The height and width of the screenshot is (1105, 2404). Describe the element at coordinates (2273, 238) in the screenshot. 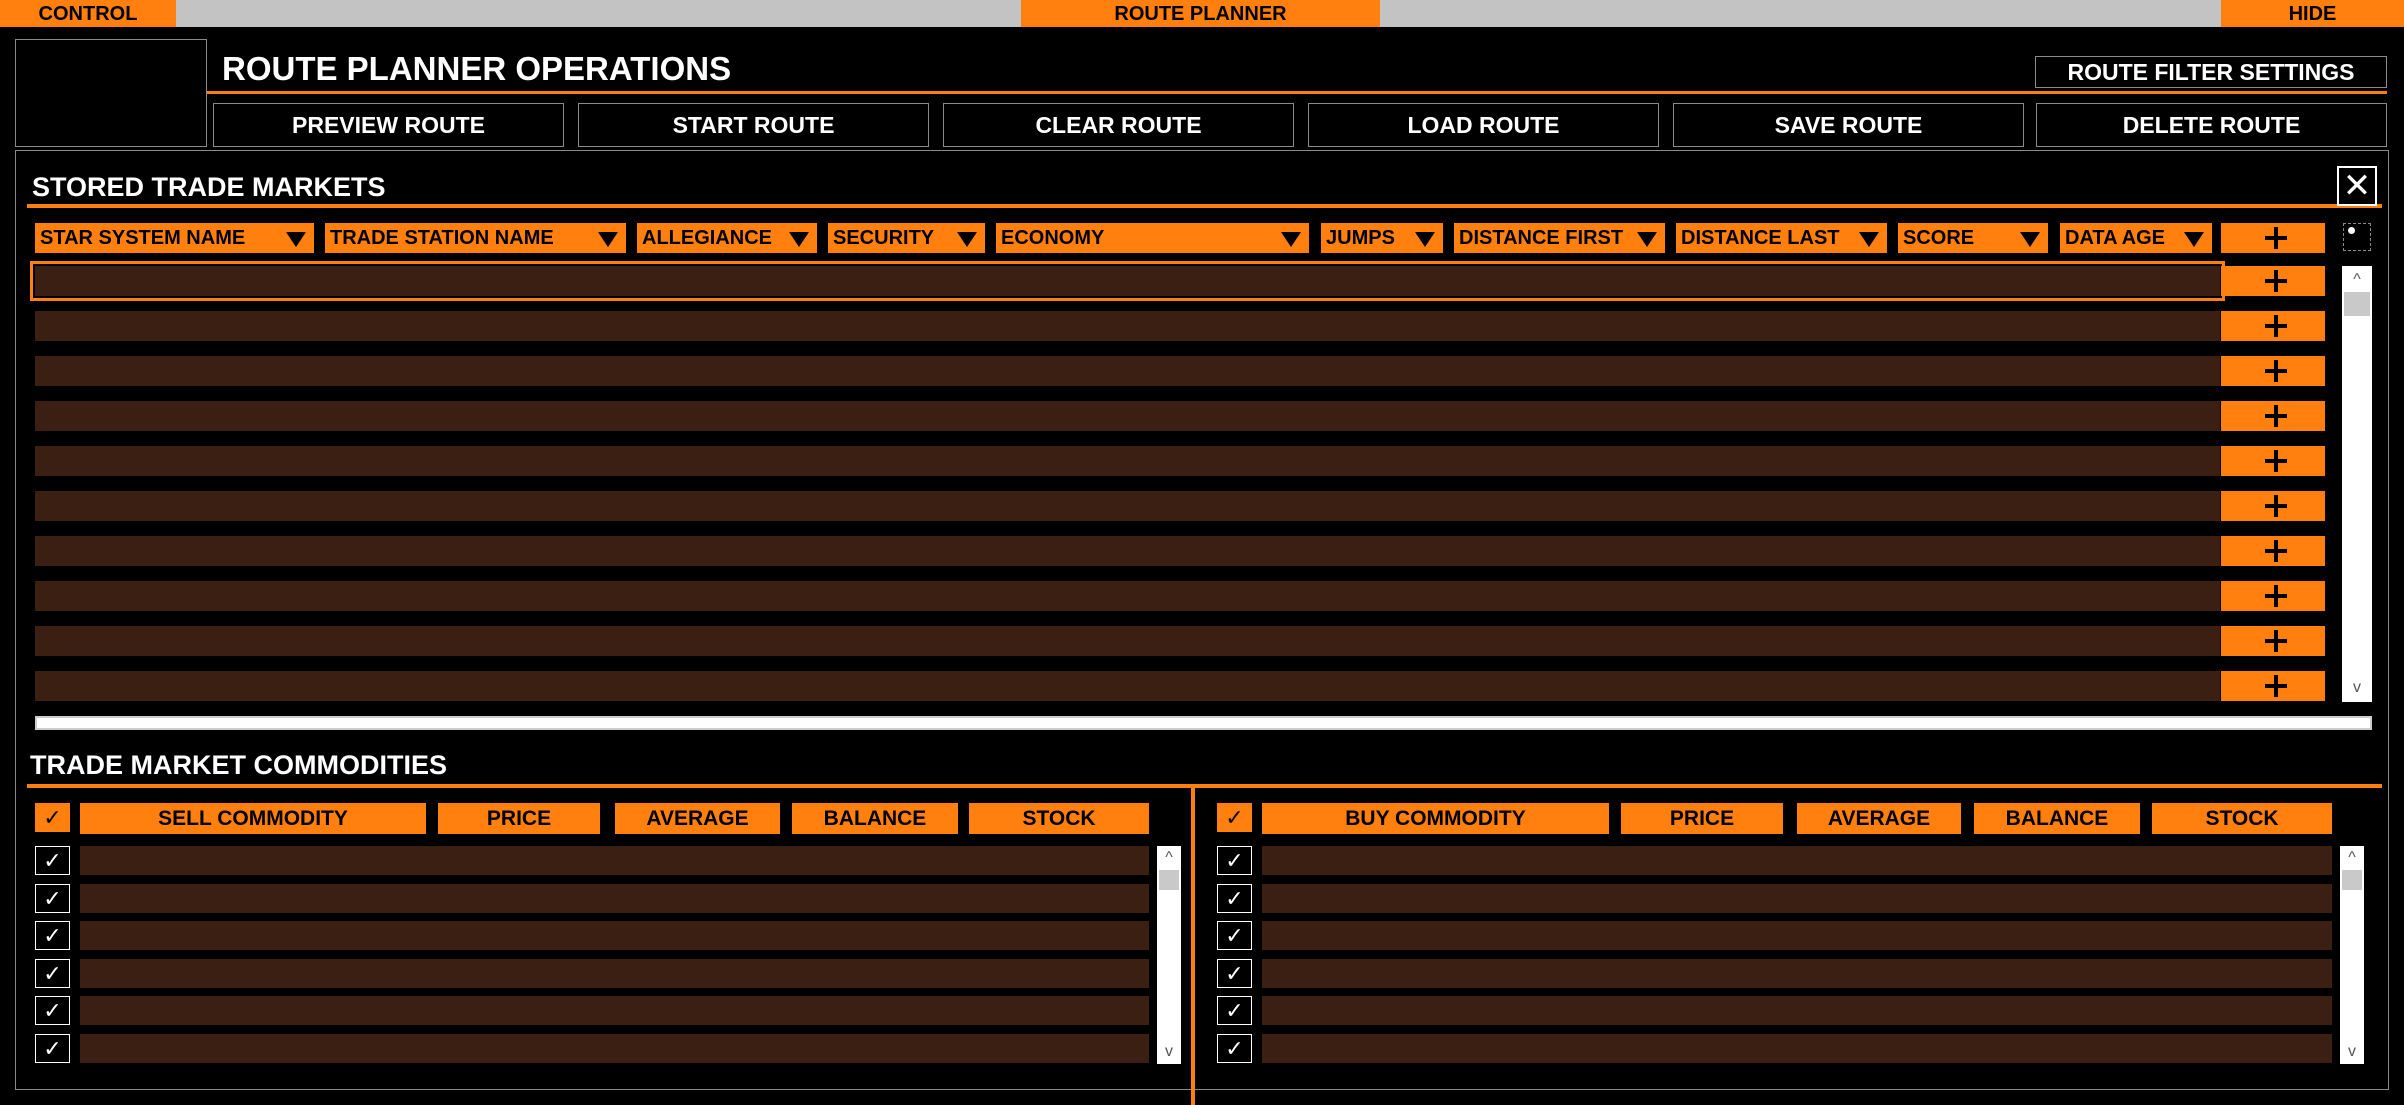

I see `add-column-button` at that location.